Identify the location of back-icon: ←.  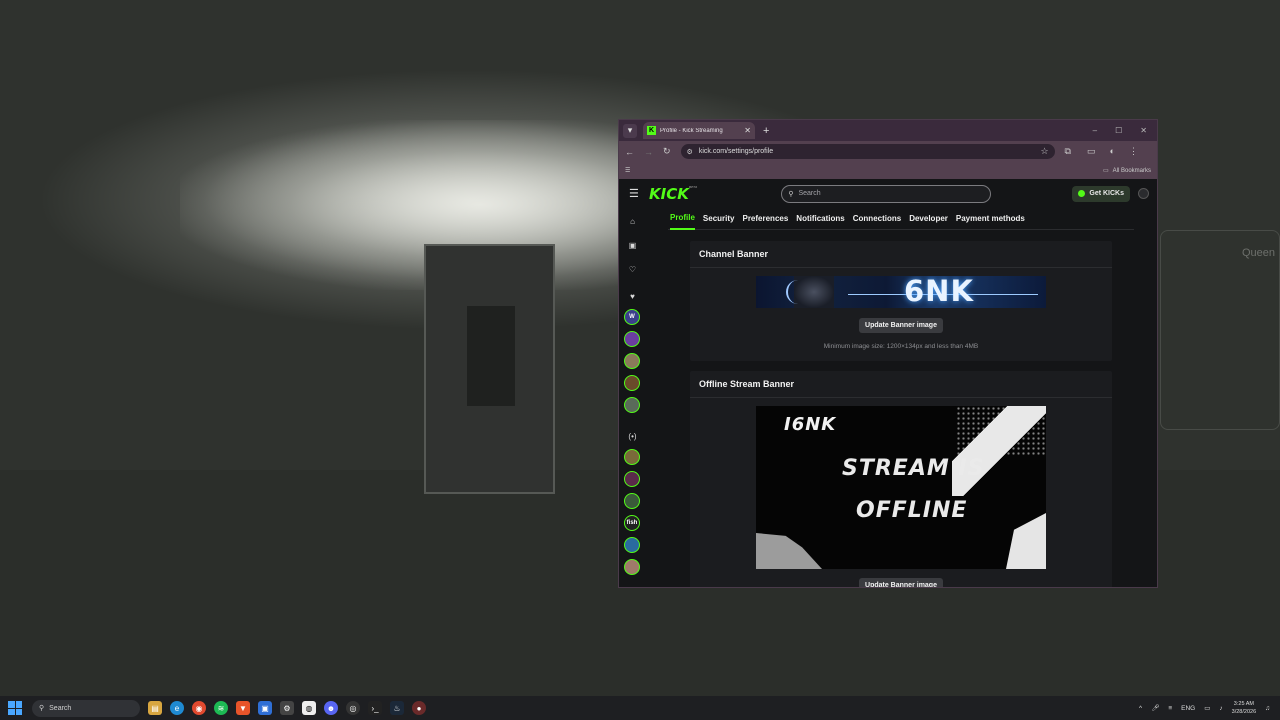
(629, 152).